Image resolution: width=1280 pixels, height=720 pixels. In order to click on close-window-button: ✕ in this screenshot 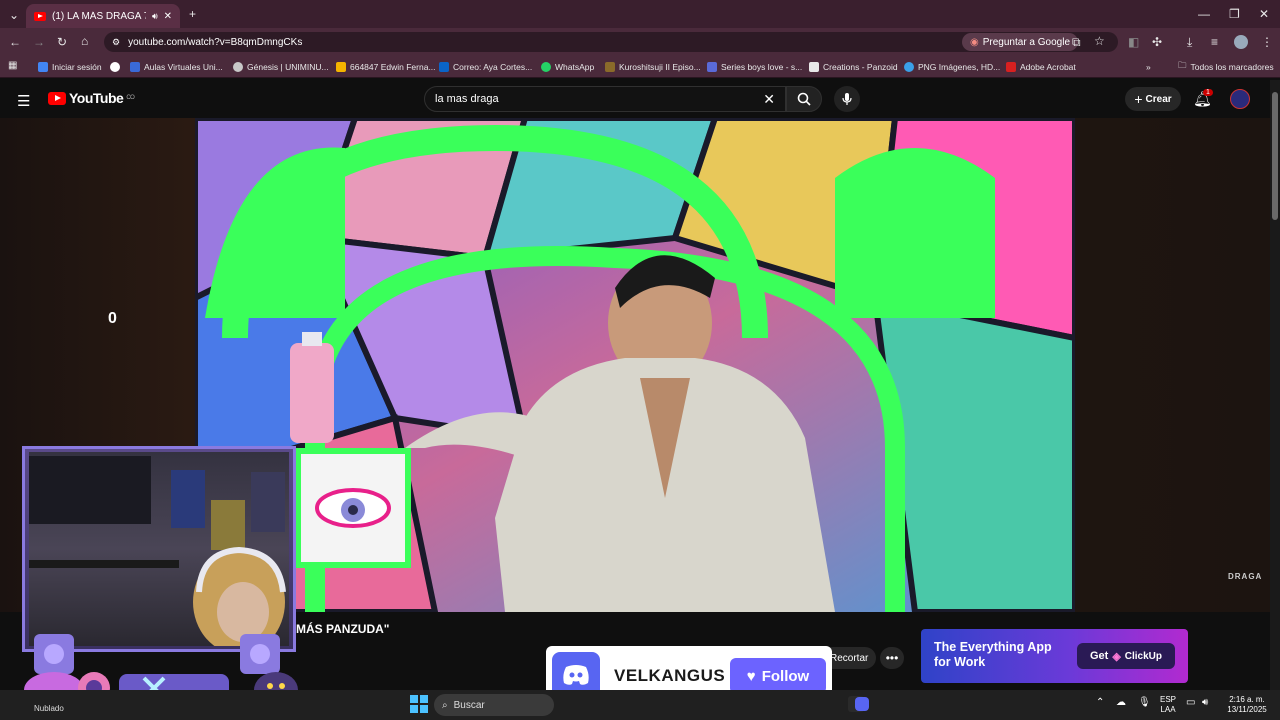, I will do `click(1264, 14)`.